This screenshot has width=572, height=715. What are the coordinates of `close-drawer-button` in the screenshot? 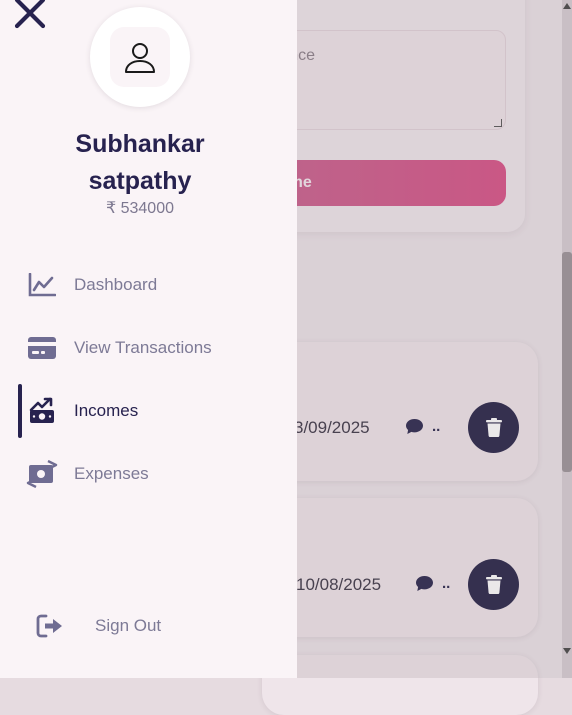 It's located at (30, 14).